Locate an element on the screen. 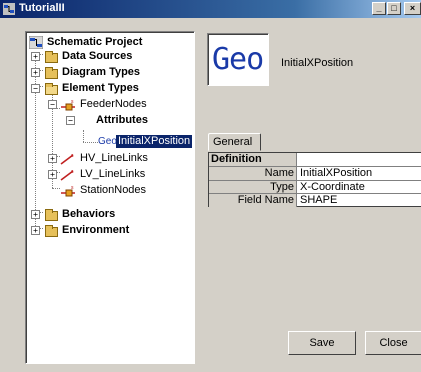  tree-item-diagram-types: + Diagram Types is located at coordinates (106, 73).